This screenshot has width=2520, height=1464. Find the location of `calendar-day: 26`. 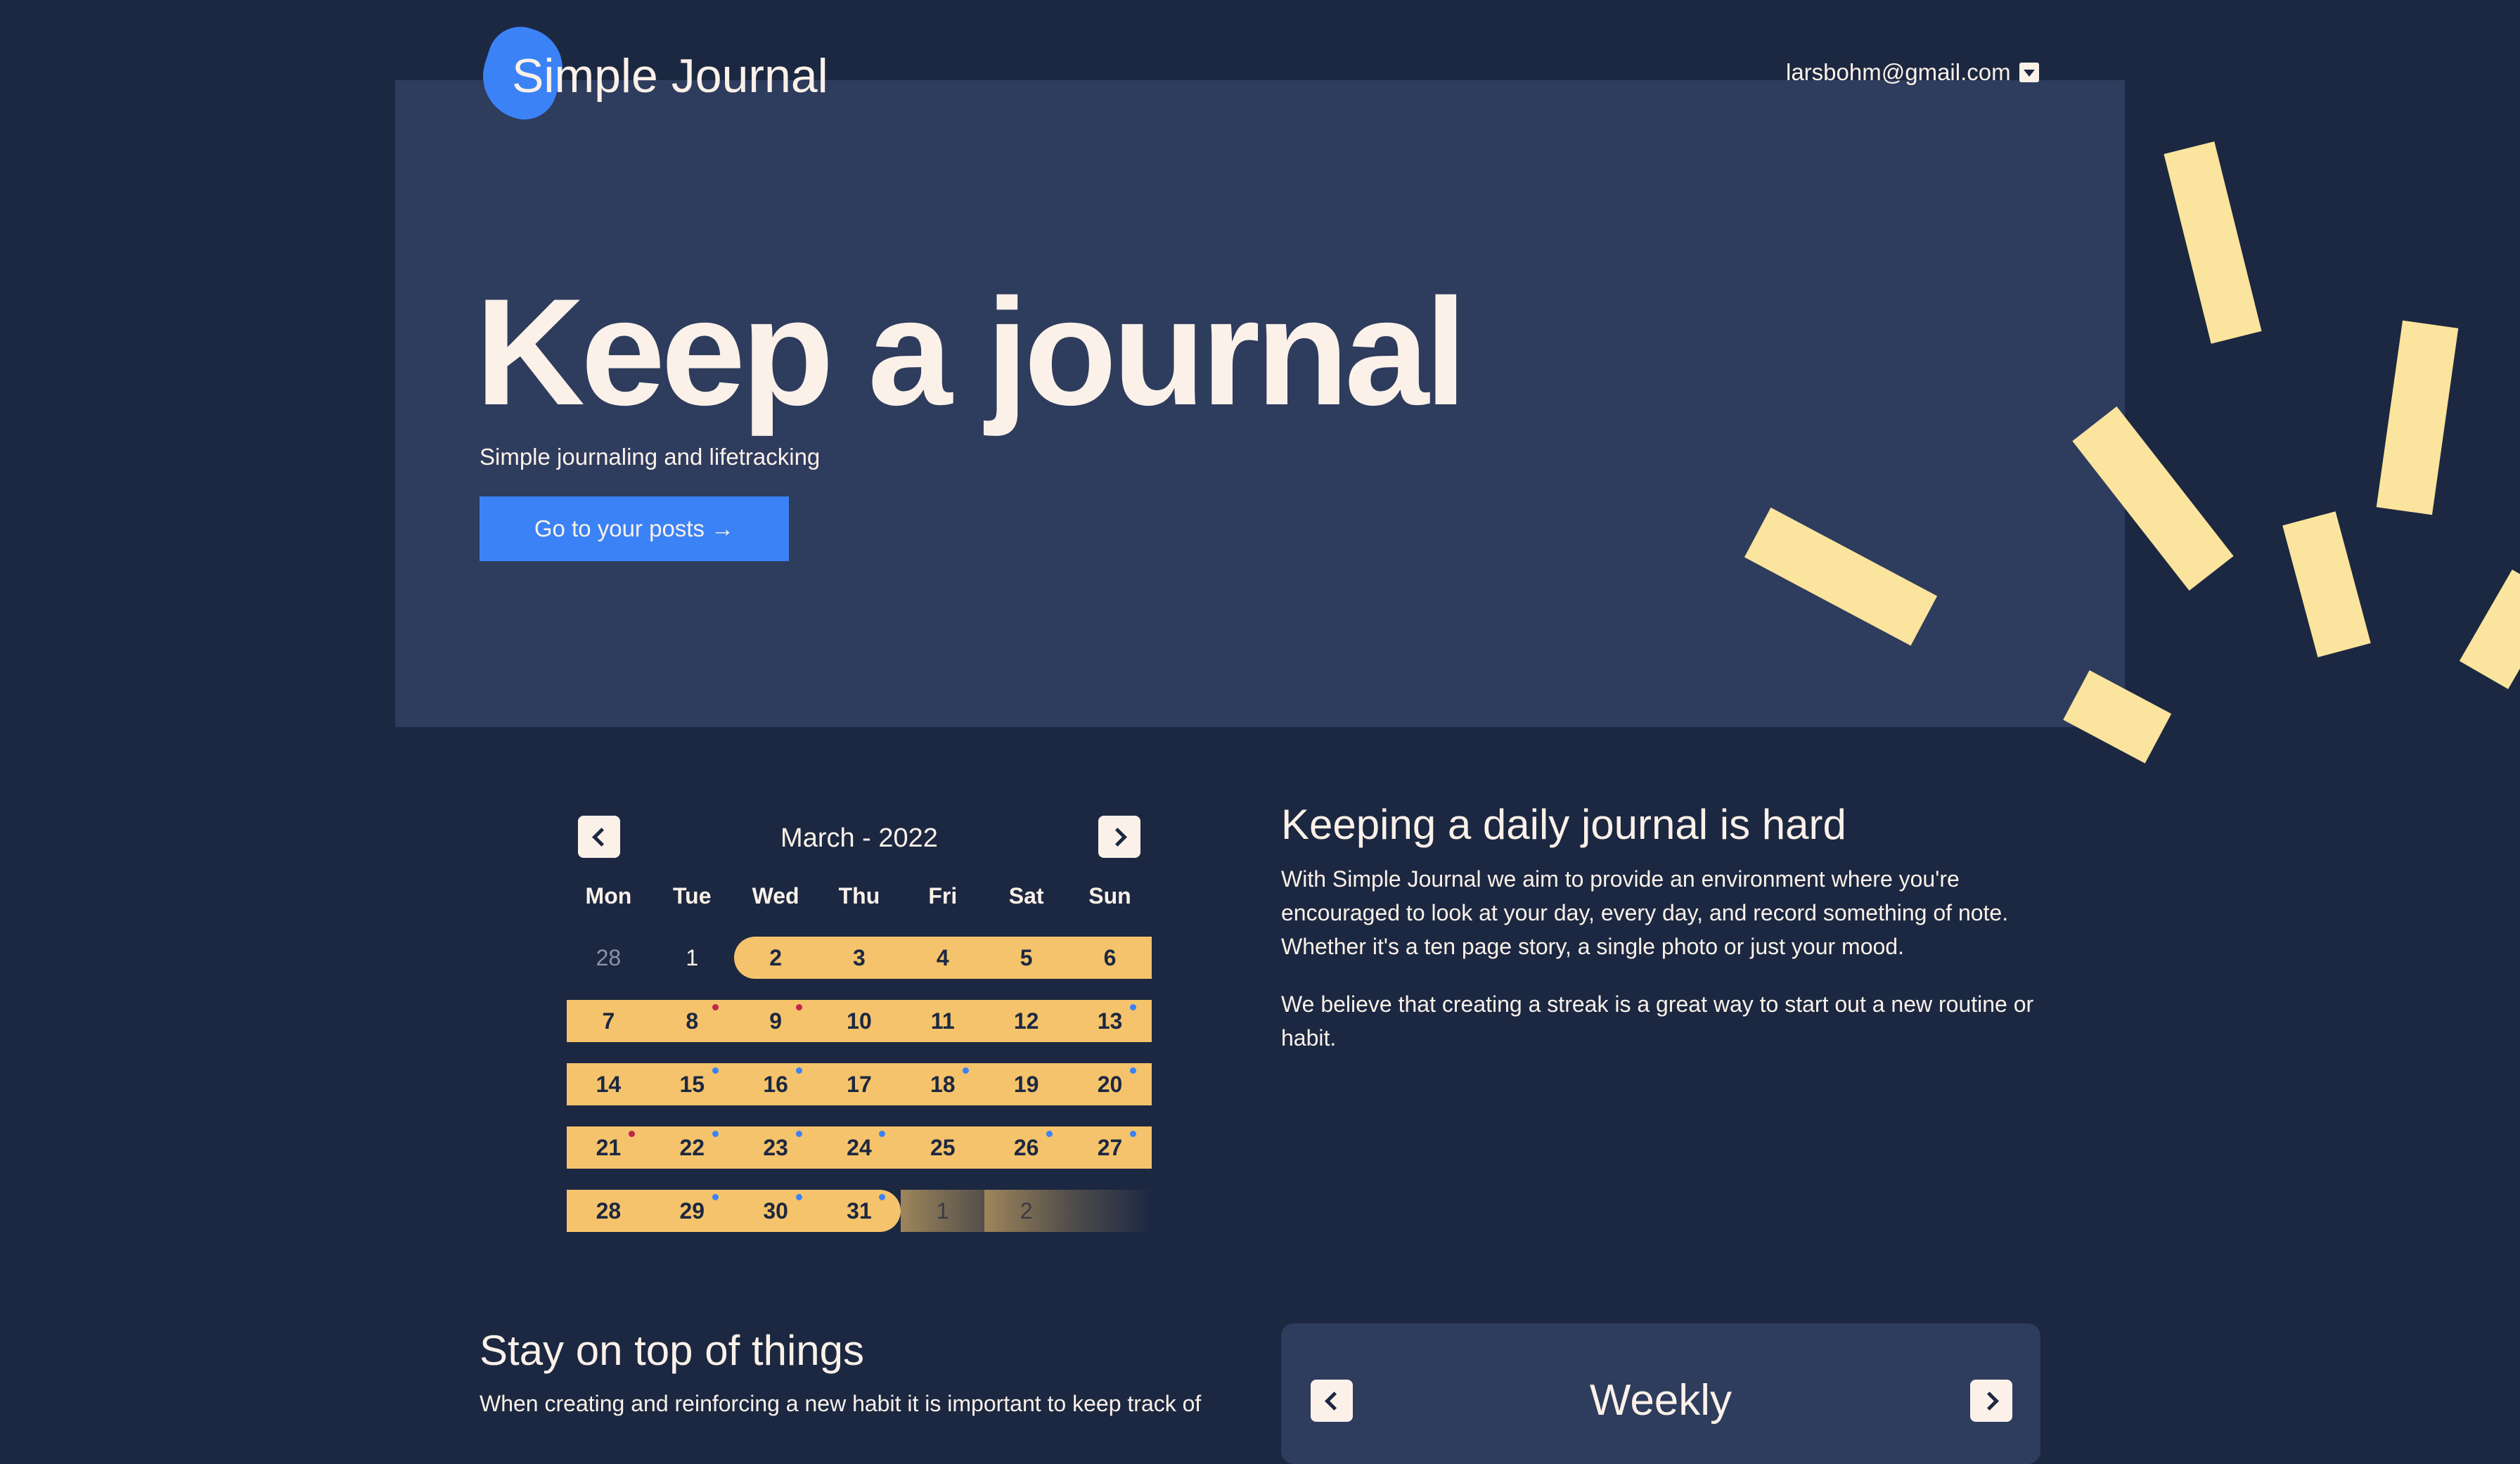

calendar-day: 26 is located at coordinates (1026, 1147).